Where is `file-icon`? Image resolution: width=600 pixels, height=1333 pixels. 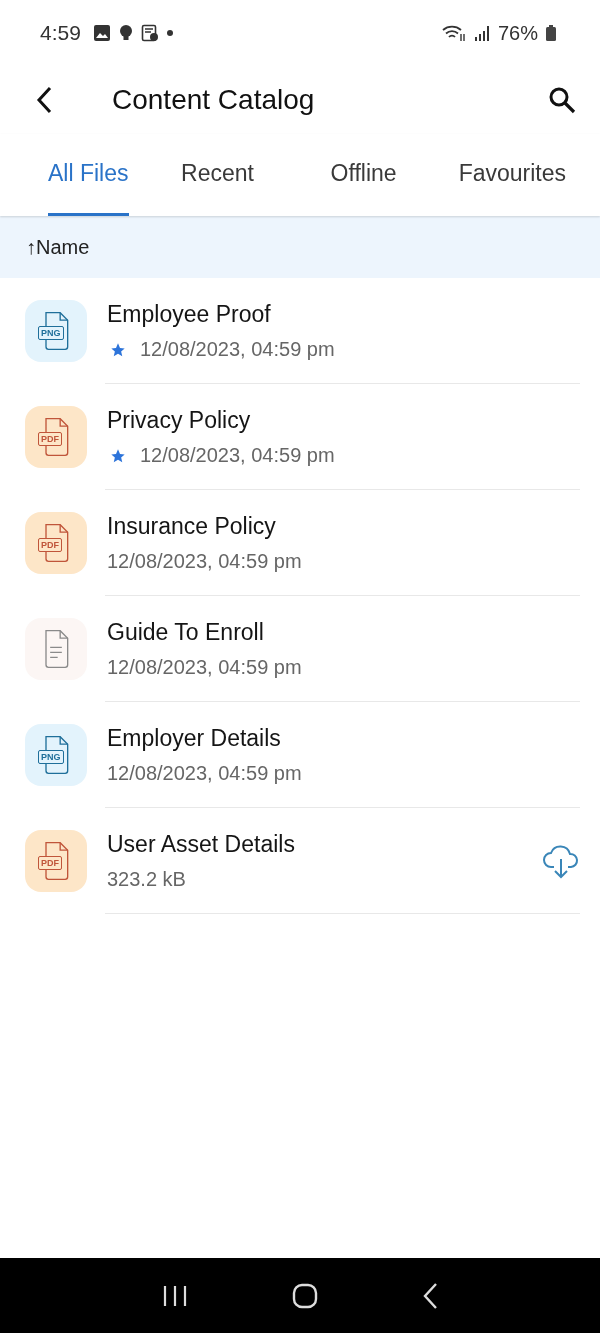 file-icon is located at coordinates (56, 649).